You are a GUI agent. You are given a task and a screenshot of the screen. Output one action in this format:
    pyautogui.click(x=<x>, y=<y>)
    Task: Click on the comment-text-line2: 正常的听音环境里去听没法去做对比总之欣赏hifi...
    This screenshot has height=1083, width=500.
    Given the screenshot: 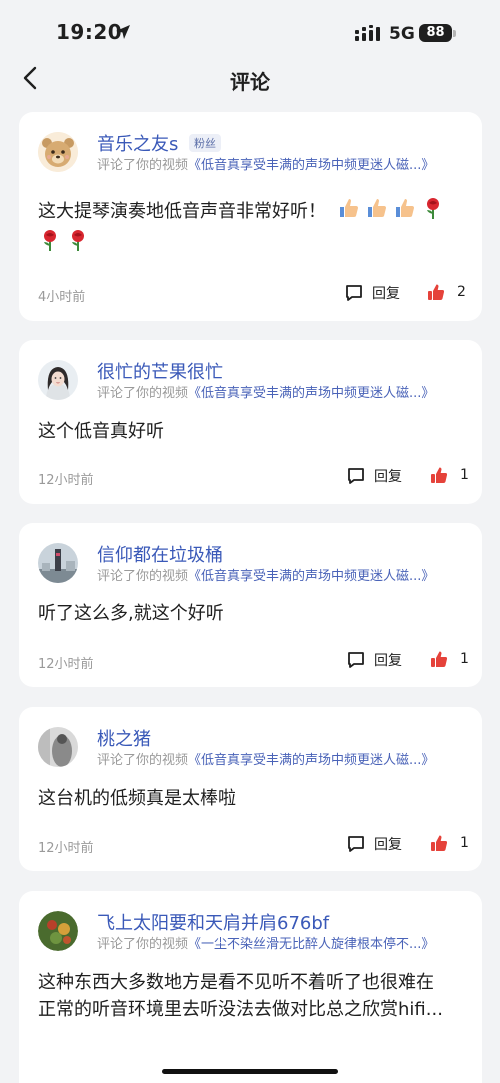 What is the action you would take?
    pyautogui.click(x=240, y=1009)
    